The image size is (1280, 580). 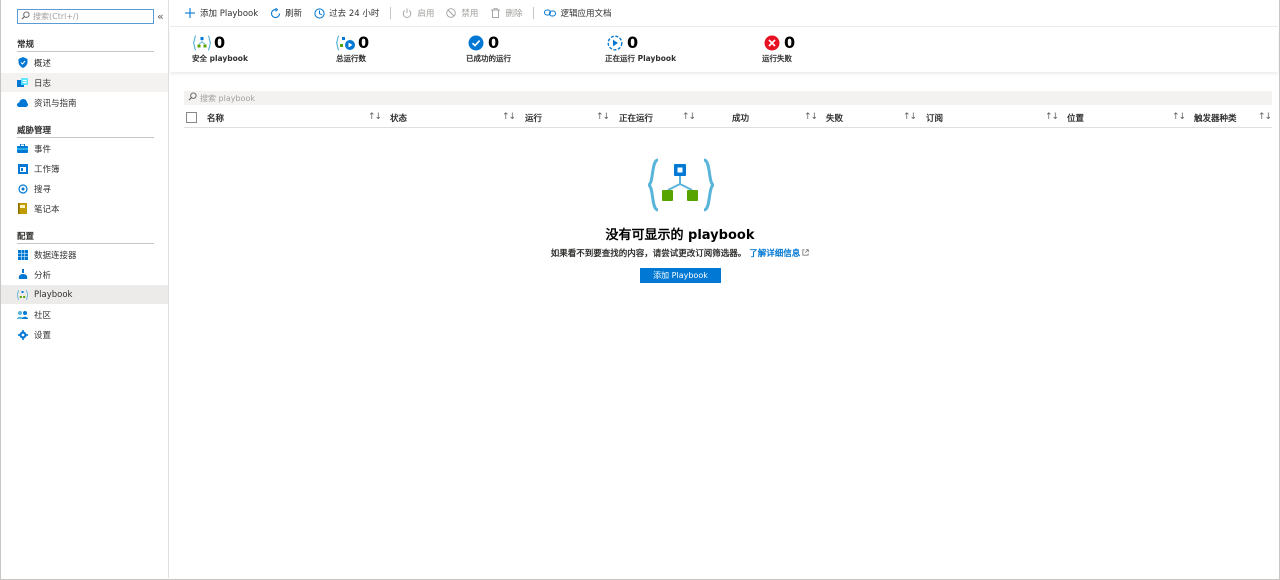 What do you see at coordinates (641, 58) in the screenshot?
I see `stat-label: 正在运行 Playbook` at bounding box center [641, 58].